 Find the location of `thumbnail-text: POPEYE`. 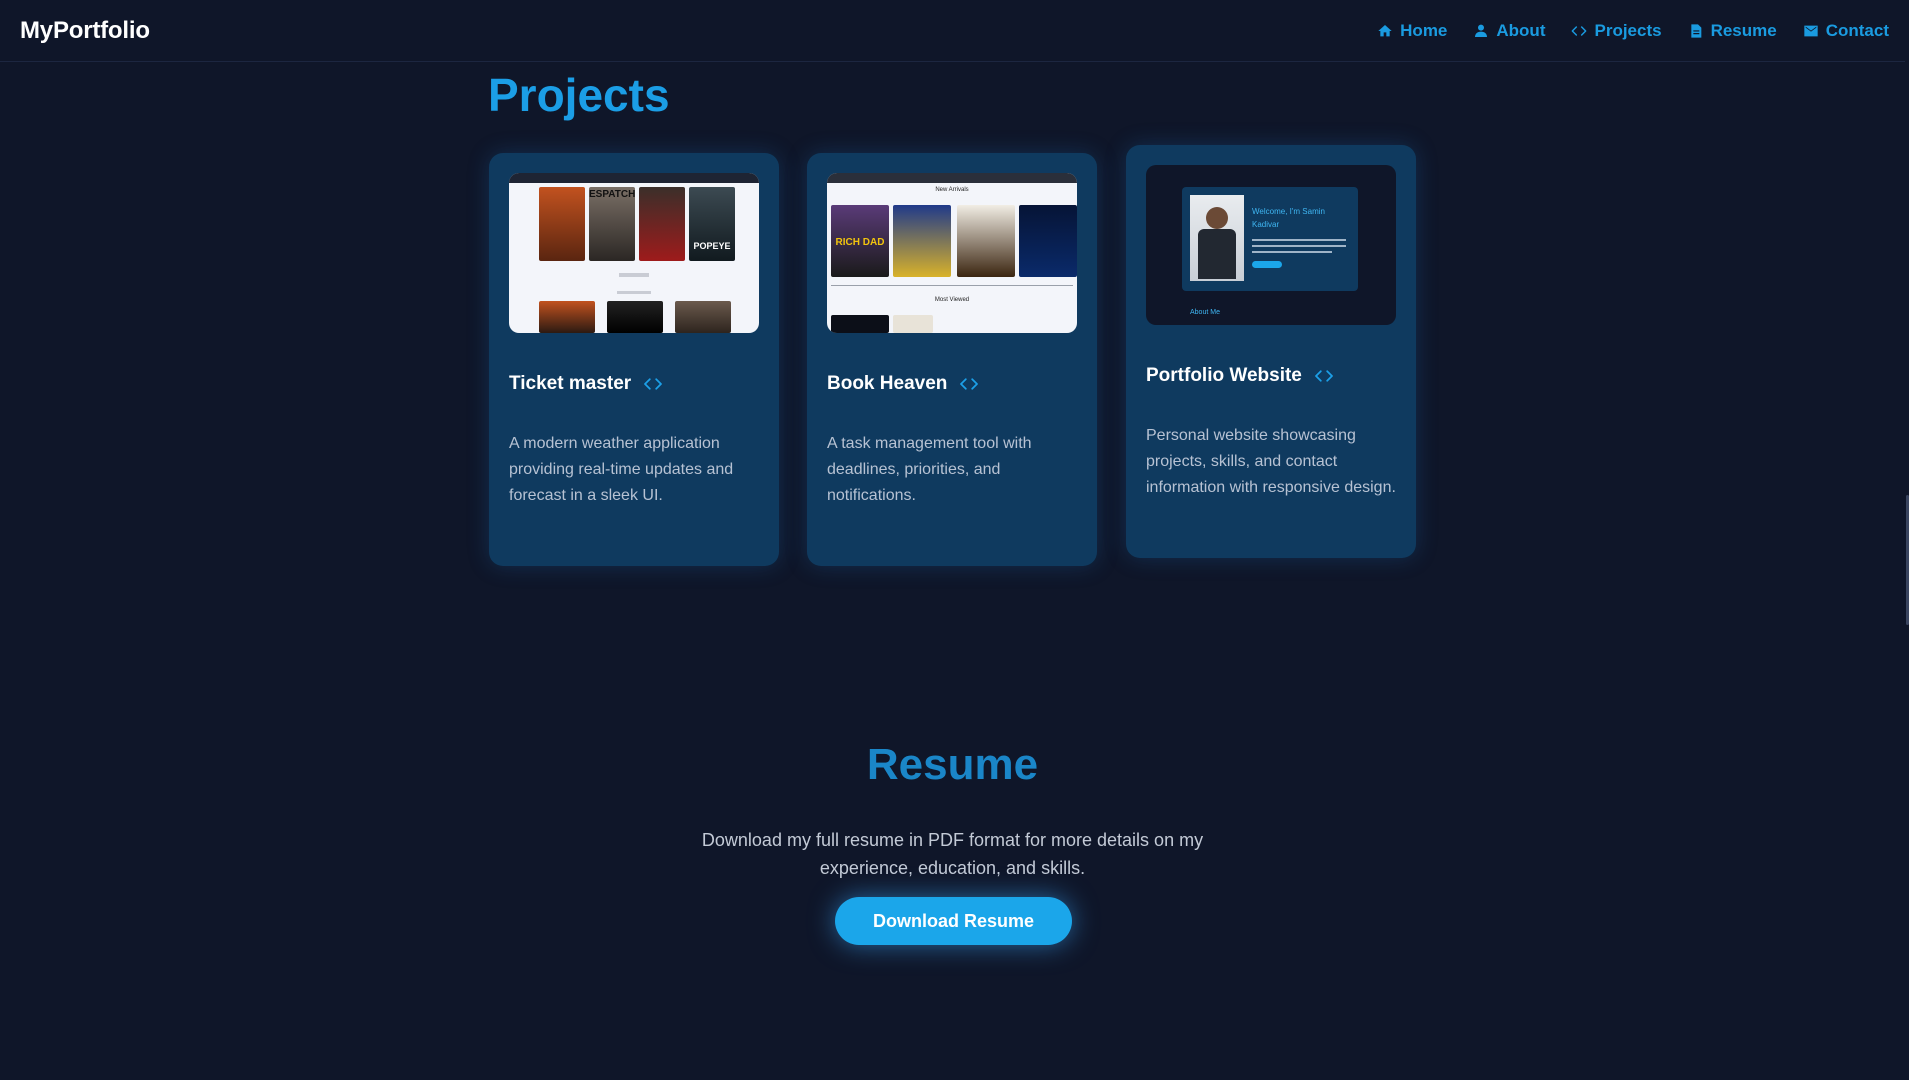

thumbnail-text: POPEYE is located at coordinates (712, 246).